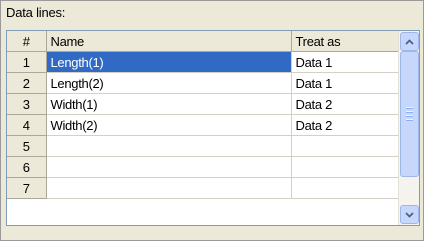 The width and height of the screenshot is (424, 241). I want to click on scroll-down-button, so click(409, 214).